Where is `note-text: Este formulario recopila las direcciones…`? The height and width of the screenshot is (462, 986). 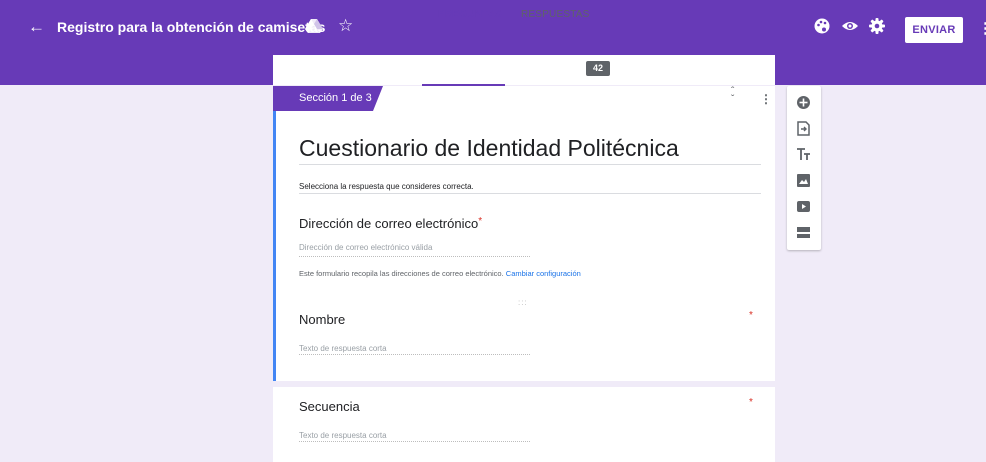 note-text: Este formulario recopila las direcciones… is located at coordinates (401, 273).